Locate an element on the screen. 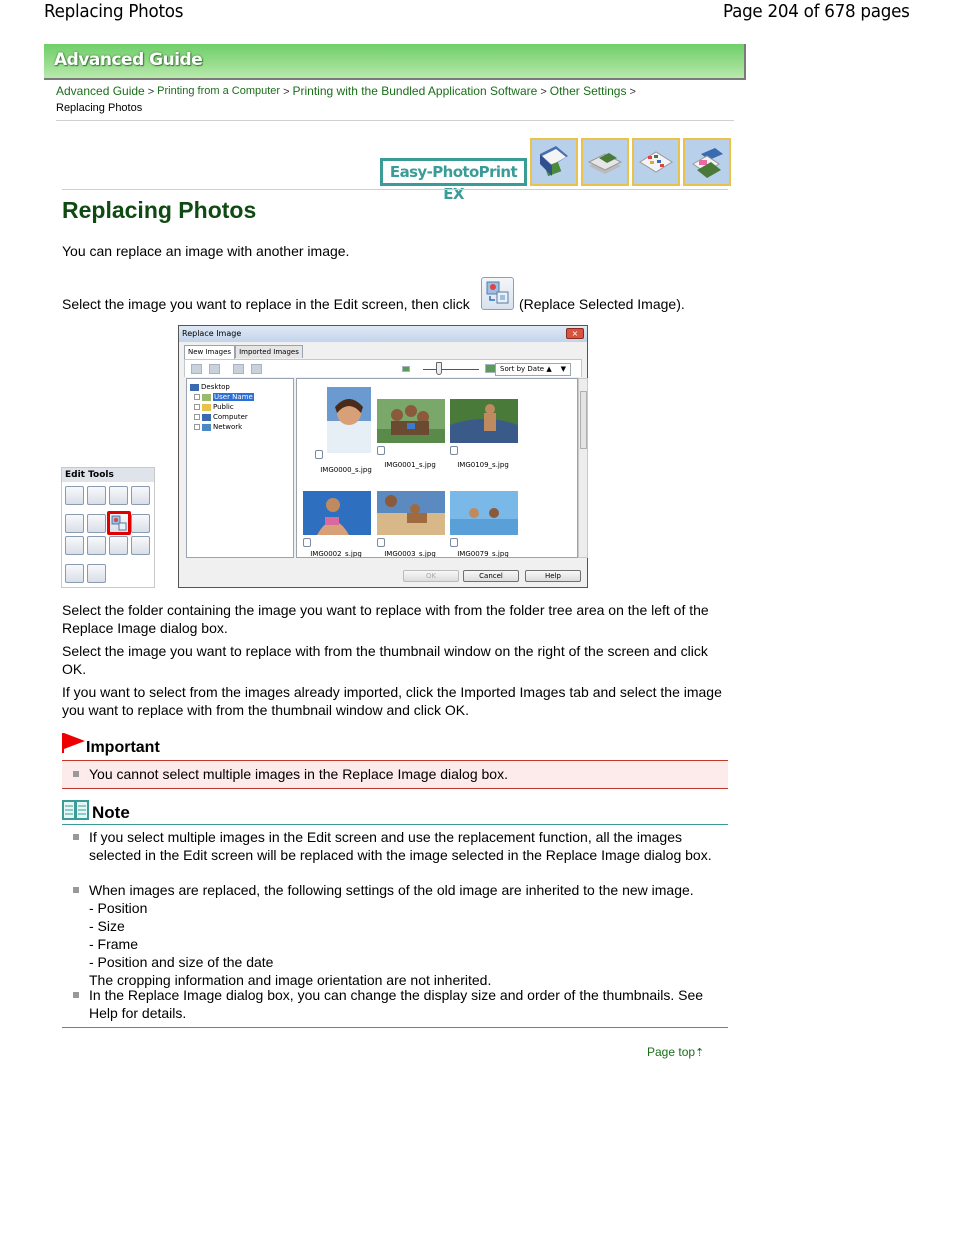 This screenshot has height=1235, width=954. computer-icon is located at coordinates (206, 417).